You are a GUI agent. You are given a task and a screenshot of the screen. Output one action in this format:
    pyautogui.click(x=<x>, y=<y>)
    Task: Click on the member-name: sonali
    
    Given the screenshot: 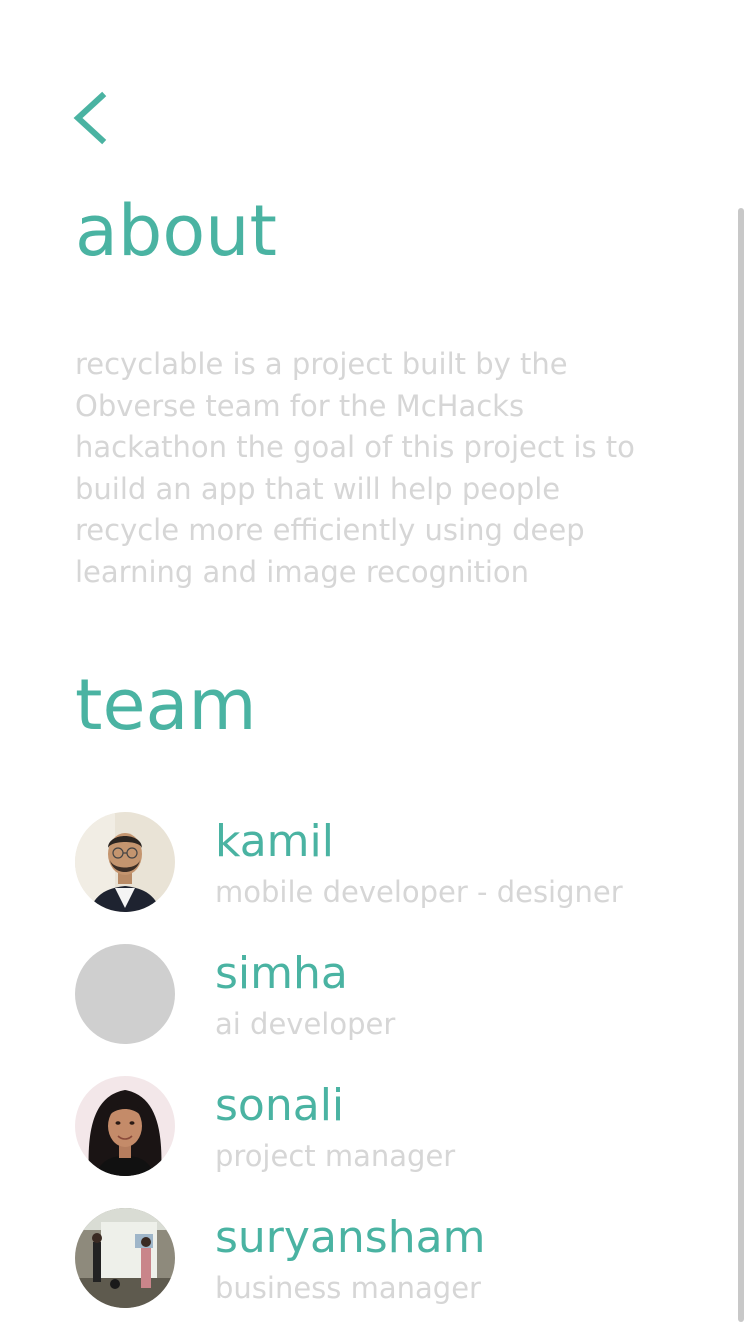 What is the action you would take?
    pyautogui.click(x=280, y=1105)
    